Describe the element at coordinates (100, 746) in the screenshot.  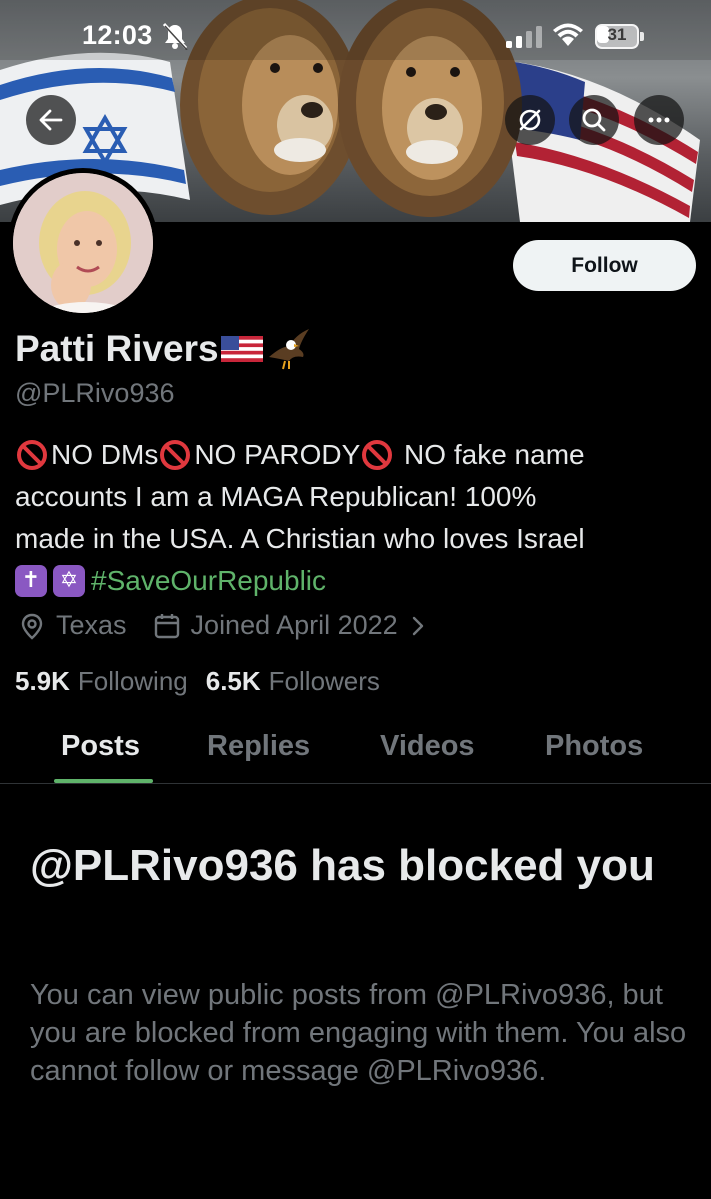
I see `tab-posts: Posts` at that location.